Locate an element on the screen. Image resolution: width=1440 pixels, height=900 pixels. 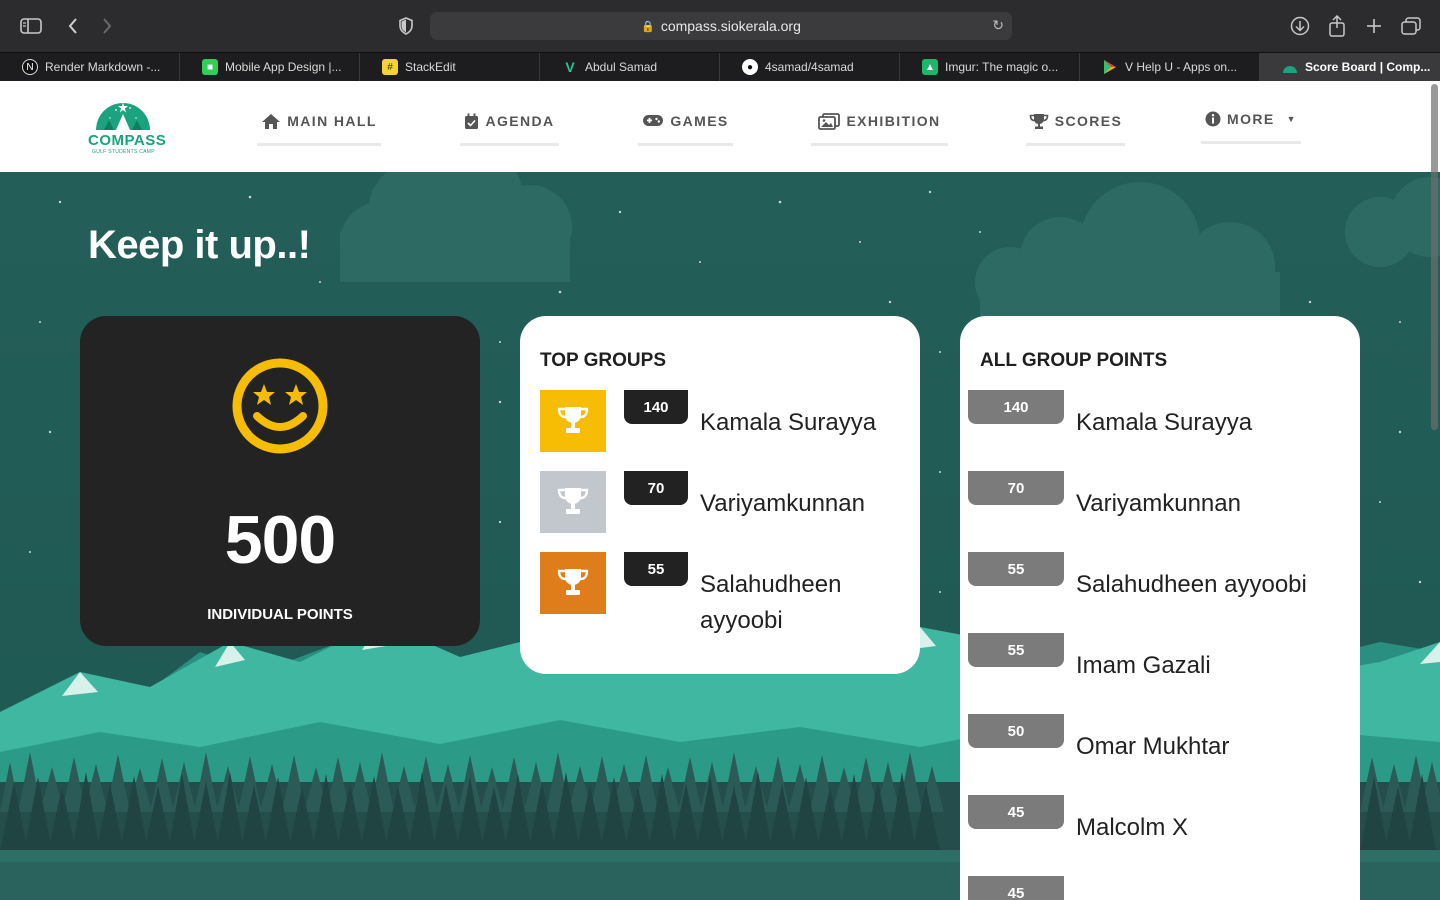
nav-label: SCORES is located at coordinates (1088, 121).